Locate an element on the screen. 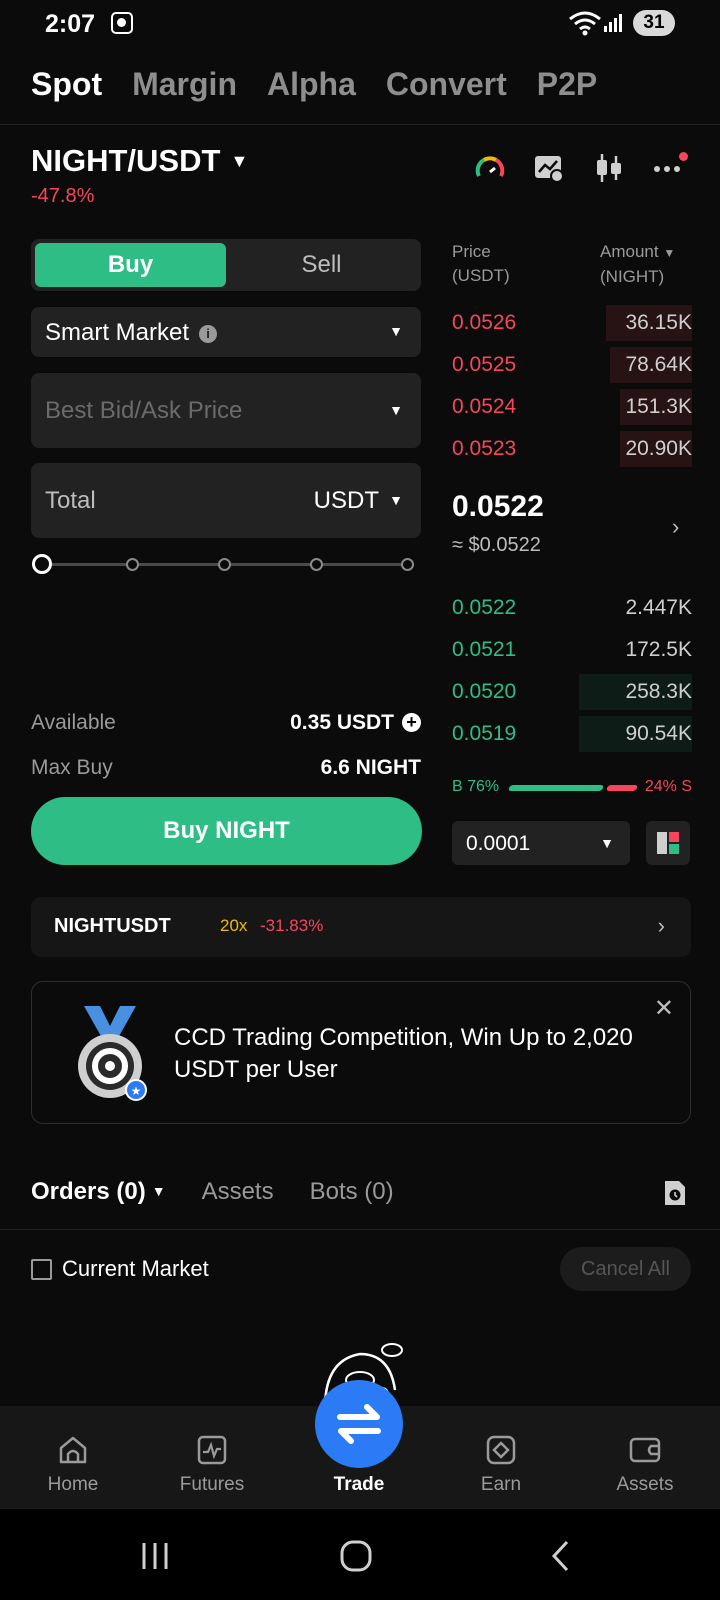 This screenshot has height=1600, width=720. tab-spot: Spot is located at coordinates (66, 84).